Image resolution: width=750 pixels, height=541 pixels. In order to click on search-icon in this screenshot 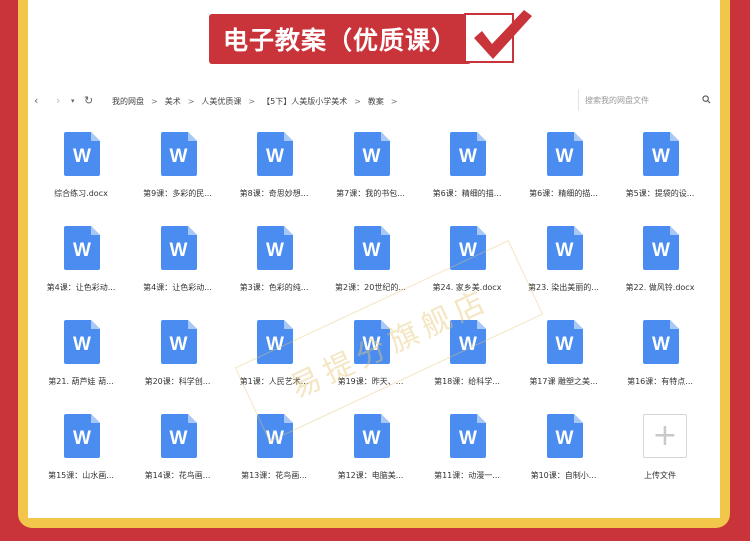, I will do `click(706, 99)`.